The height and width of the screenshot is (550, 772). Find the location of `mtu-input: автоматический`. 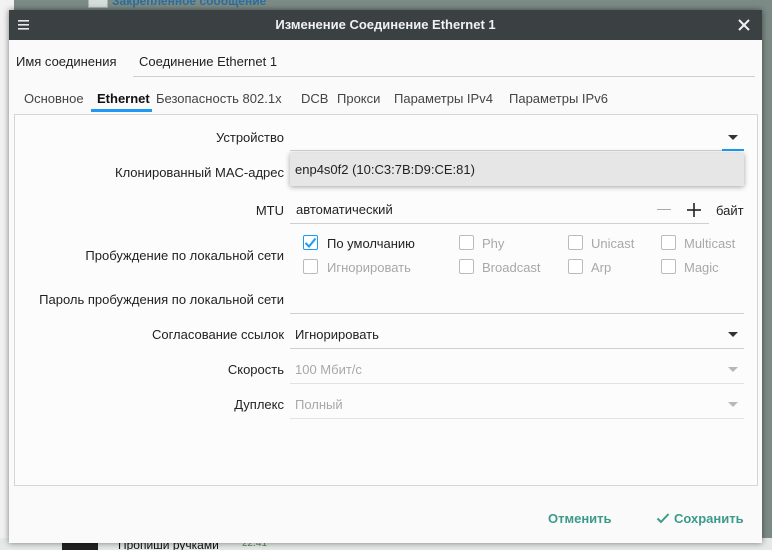

mtu-input: автоматический is located at coordinates (344, 209).